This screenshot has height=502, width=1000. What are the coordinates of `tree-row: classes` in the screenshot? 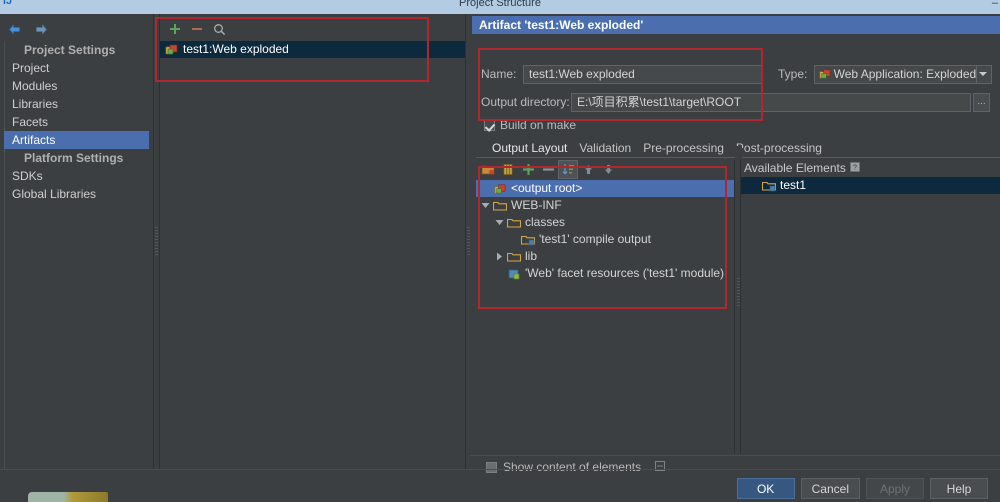 It's located at (605, 222).